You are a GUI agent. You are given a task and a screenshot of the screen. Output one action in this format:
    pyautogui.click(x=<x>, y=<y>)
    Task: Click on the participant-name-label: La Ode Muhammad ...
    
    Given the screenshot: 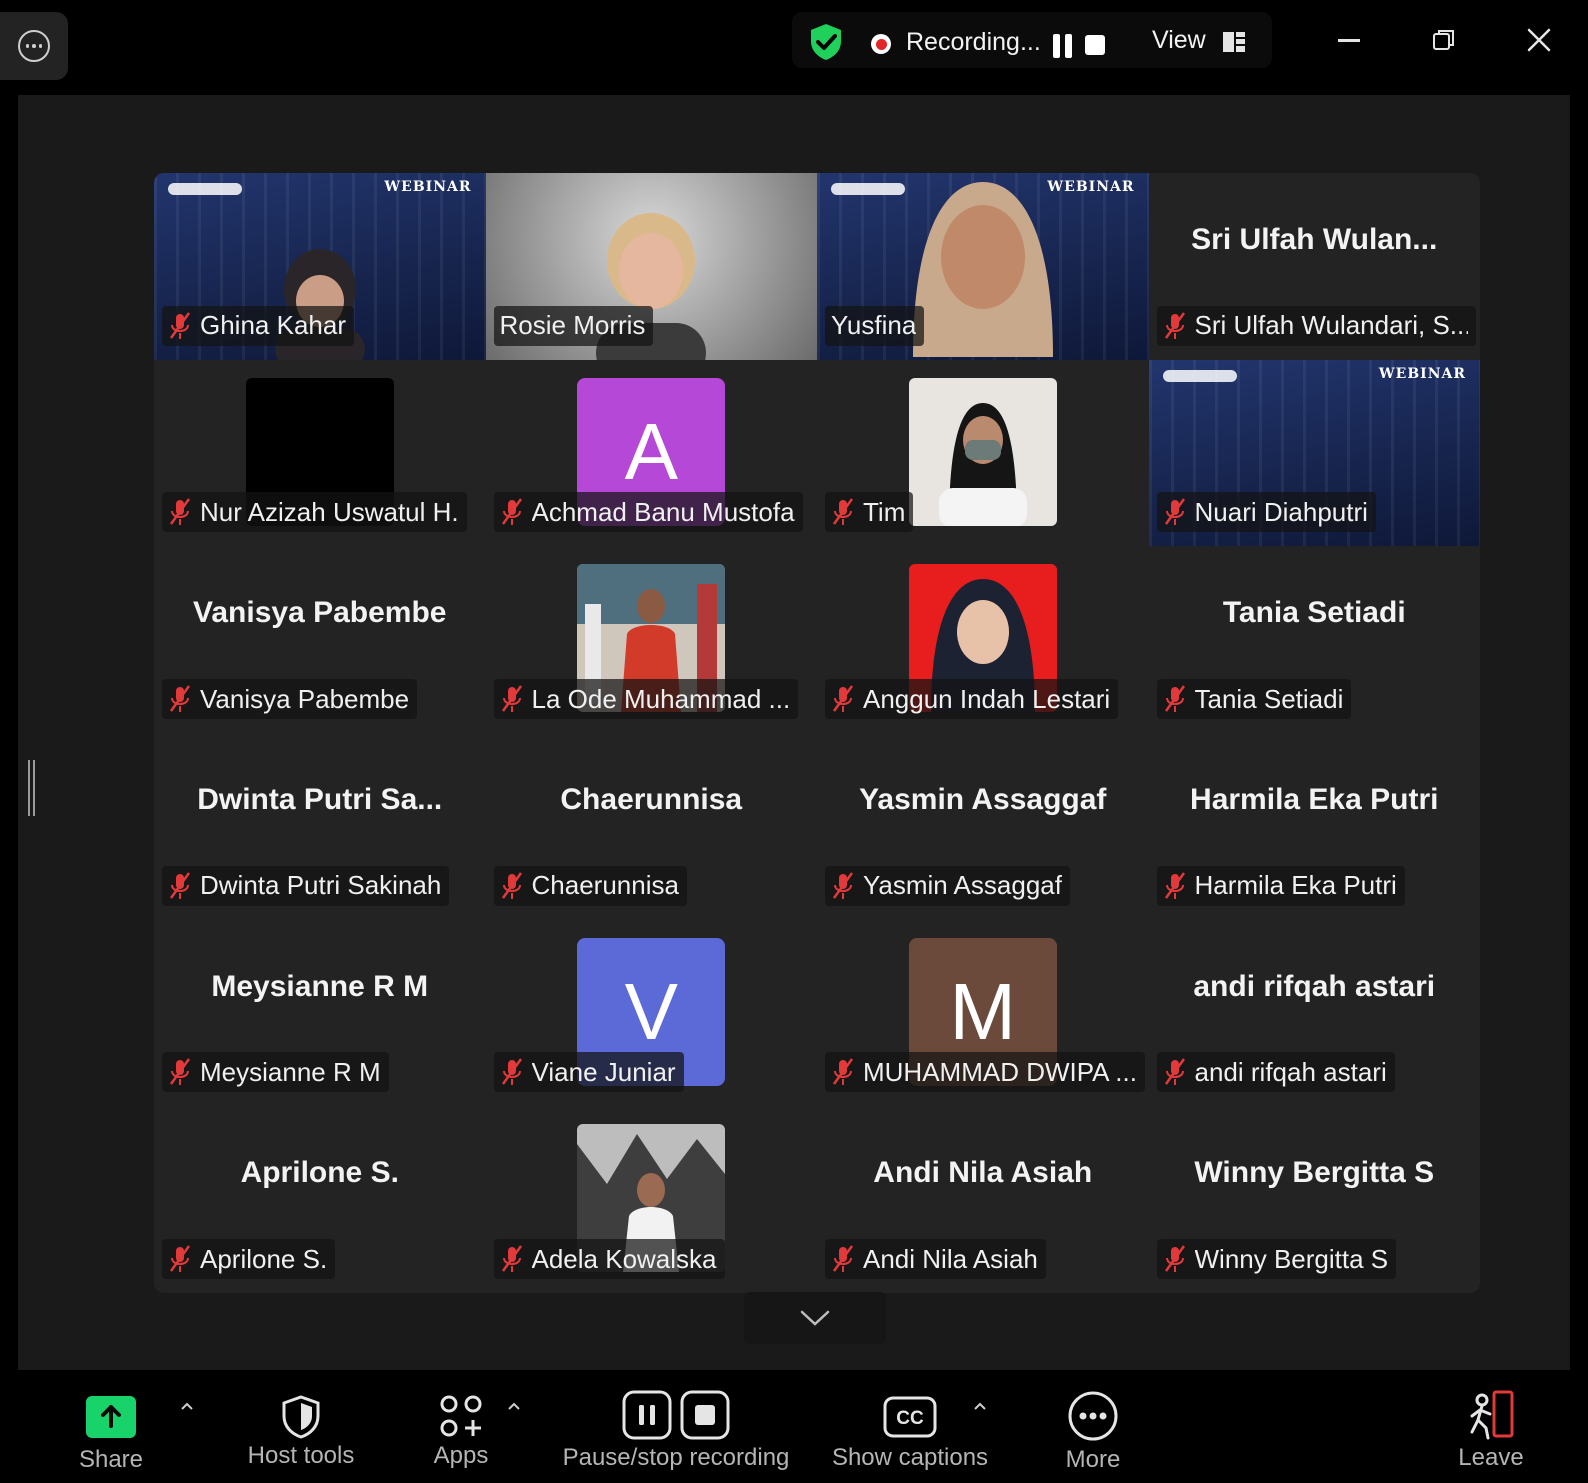 What is the action you would take?
    pyautogui.click(x=646, y=699)
    